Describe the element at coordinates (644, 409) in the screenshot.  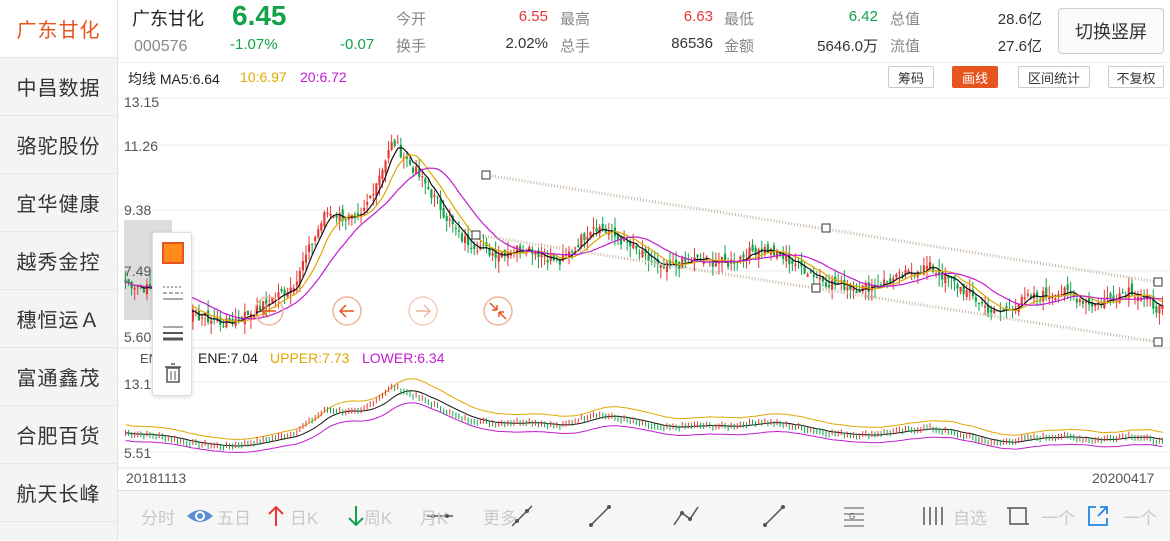
I see `ene-line` at that location.